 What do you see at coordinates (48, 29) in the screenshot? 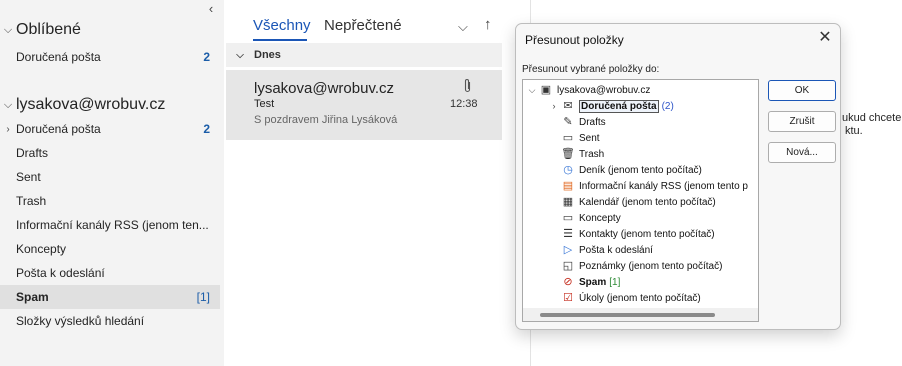
I see `favorites-header-label: Oblíbené` at bounding box center [48, 29].